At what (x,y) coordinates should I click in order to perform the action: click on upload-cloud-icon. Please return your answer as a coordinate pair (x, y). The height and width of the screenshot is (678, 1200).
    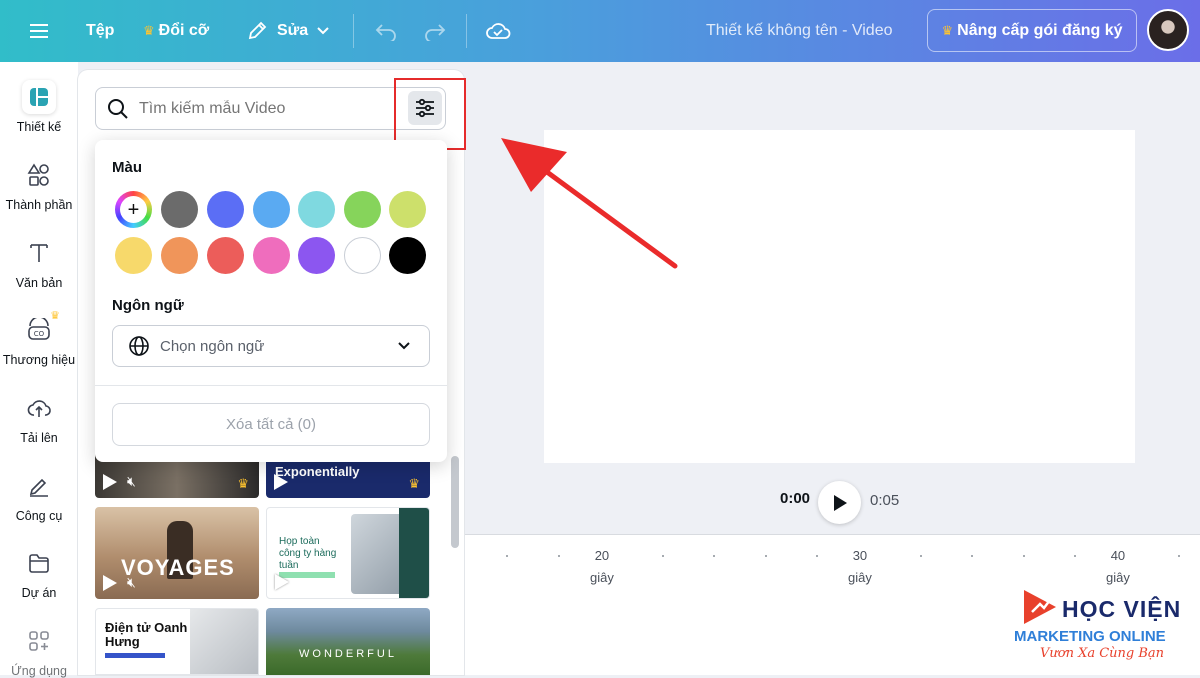
    Looking at the image, I should click on (39, 408).